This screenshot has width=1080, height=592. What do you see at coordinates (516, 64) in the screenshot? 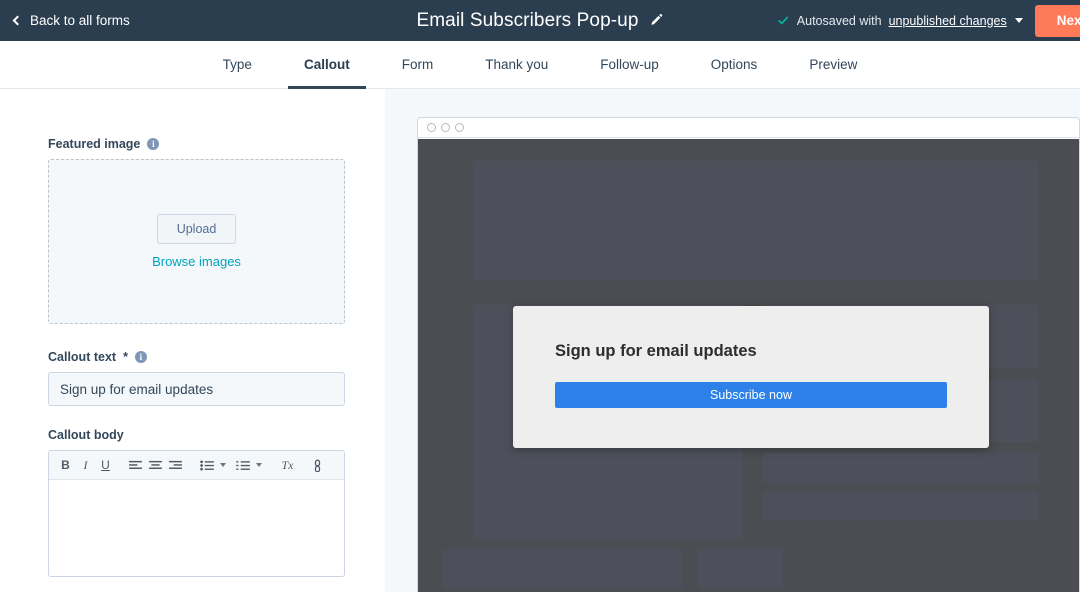
I see `tab-thank-you: Thank you` at bounding box center [516, 64].